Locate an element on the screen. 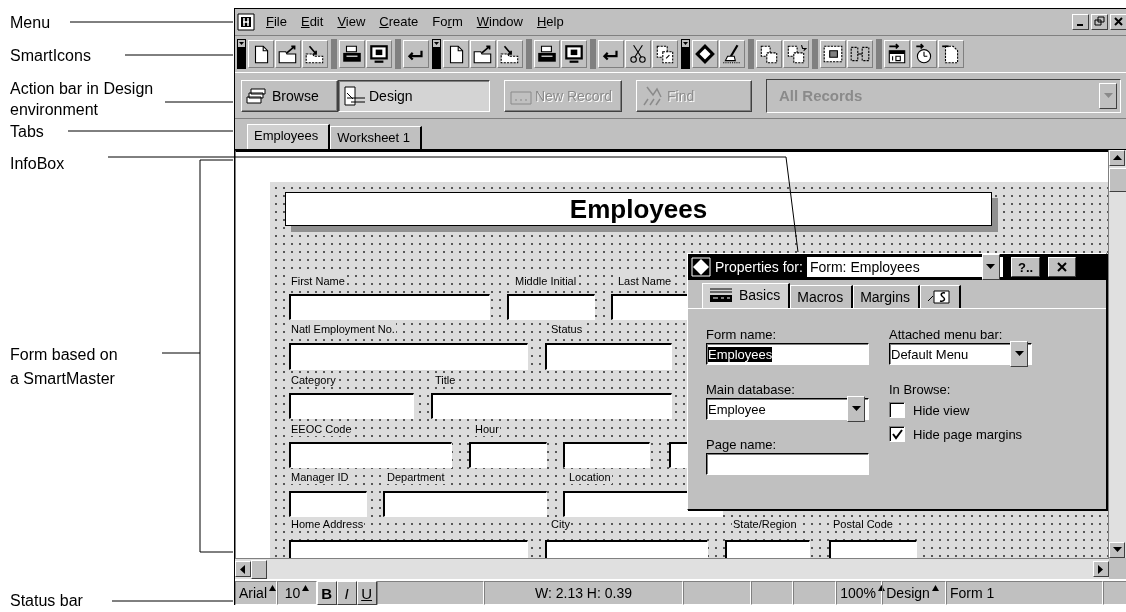 Image resolution: width=1126 pixels, height=612 pixels. input-field: Employees is located at coordinates (787, 354).